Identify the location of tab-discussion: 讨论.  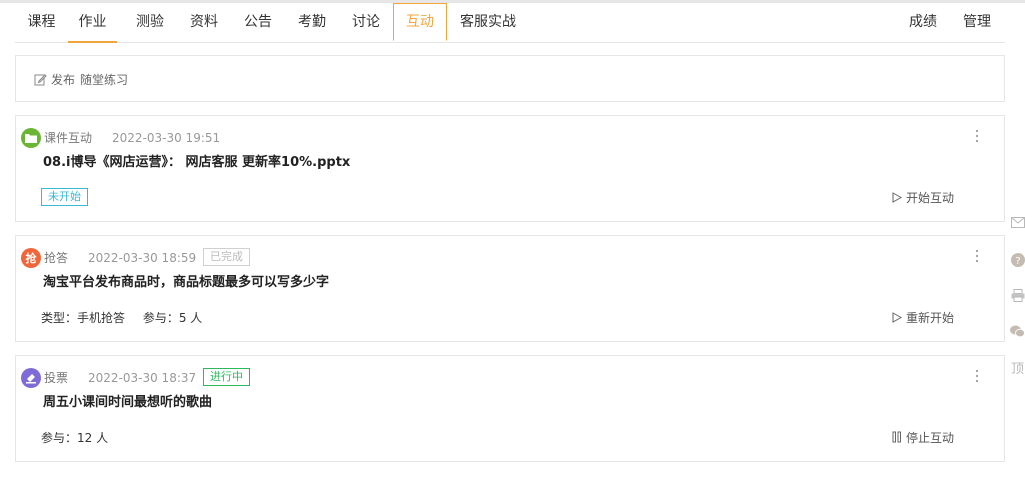
(366, 23).